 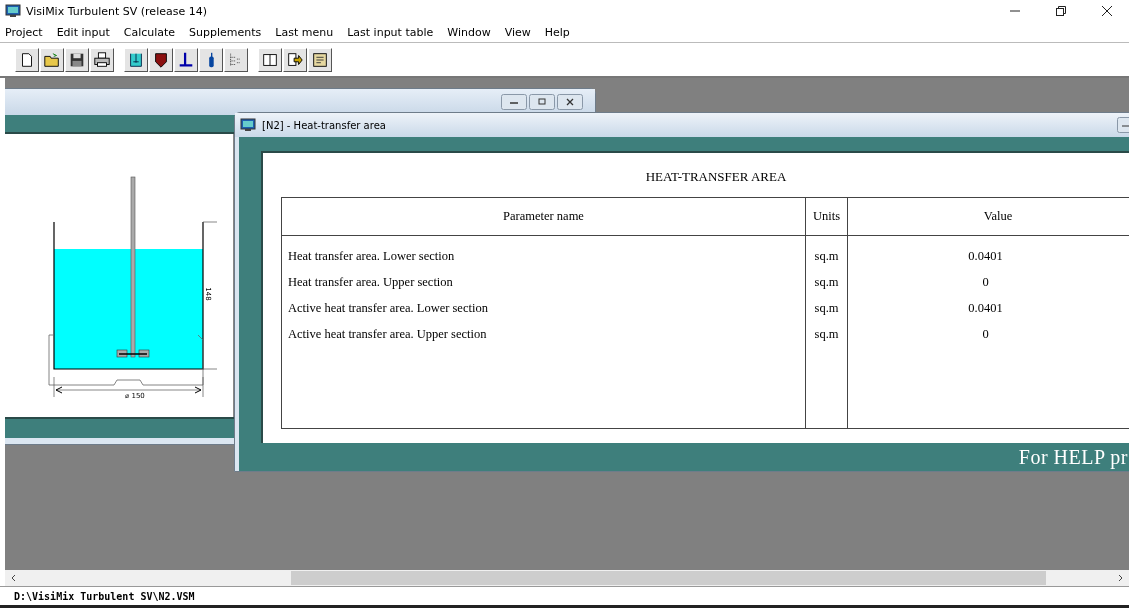 What do you see at coordinates (1121, 578) in the screenshot?
I see `scroll-right-icon` at bounding box center [1121, 578].